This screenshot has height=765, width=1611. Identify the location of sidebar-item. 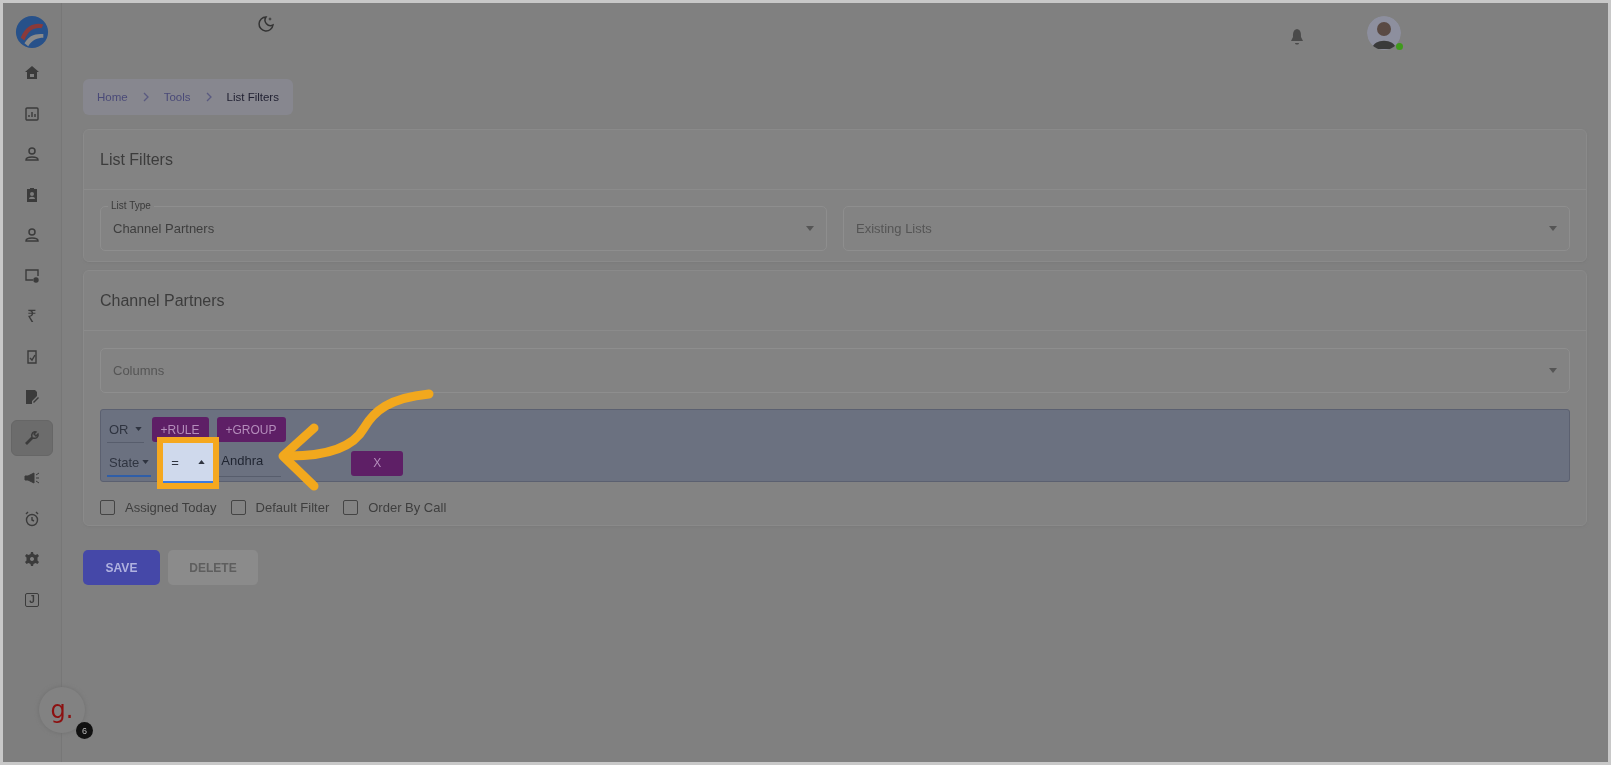
(32, 437).